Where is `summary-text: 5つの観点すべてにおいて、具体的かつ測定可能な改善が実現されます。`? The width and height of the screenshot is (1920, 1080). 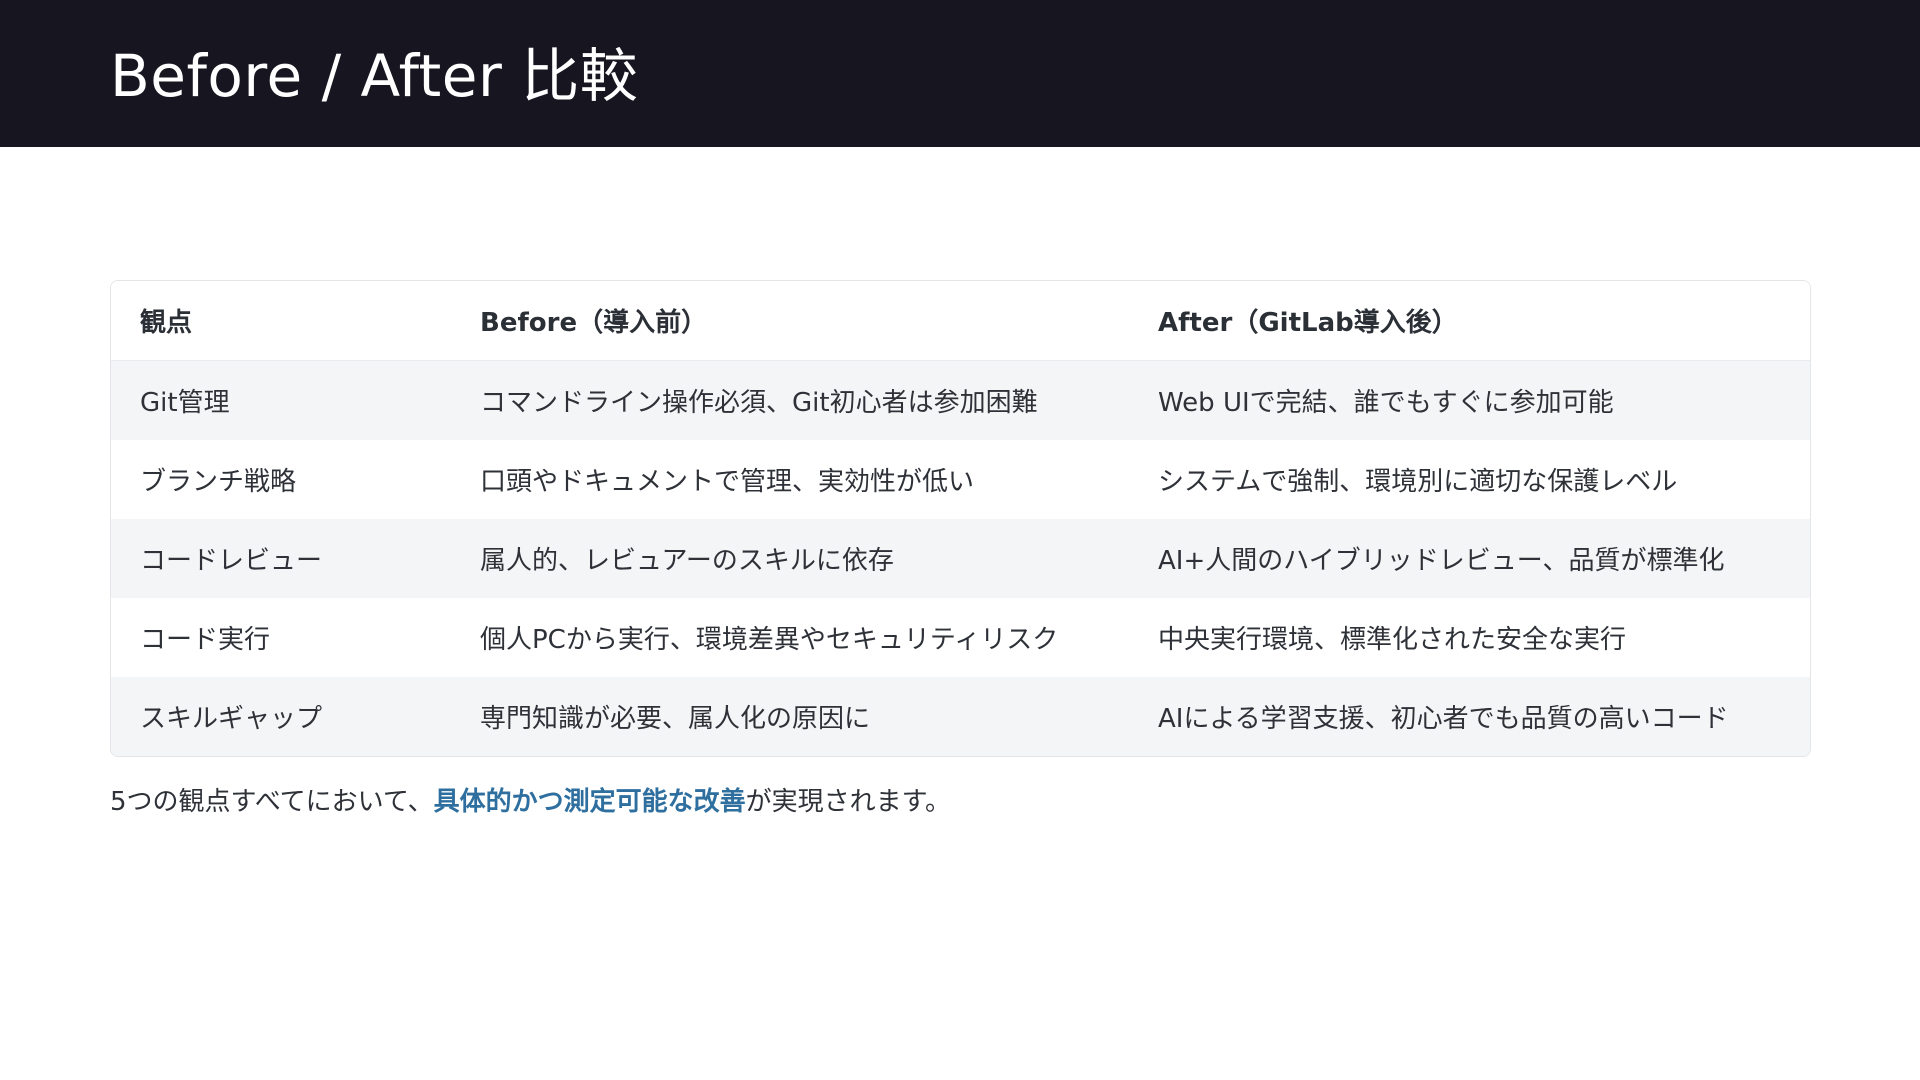 summary-text: 5つの観点すべてにおいて、具体的かつ測定可能な改善が実現されます。 is located at coordinates (530, 802).